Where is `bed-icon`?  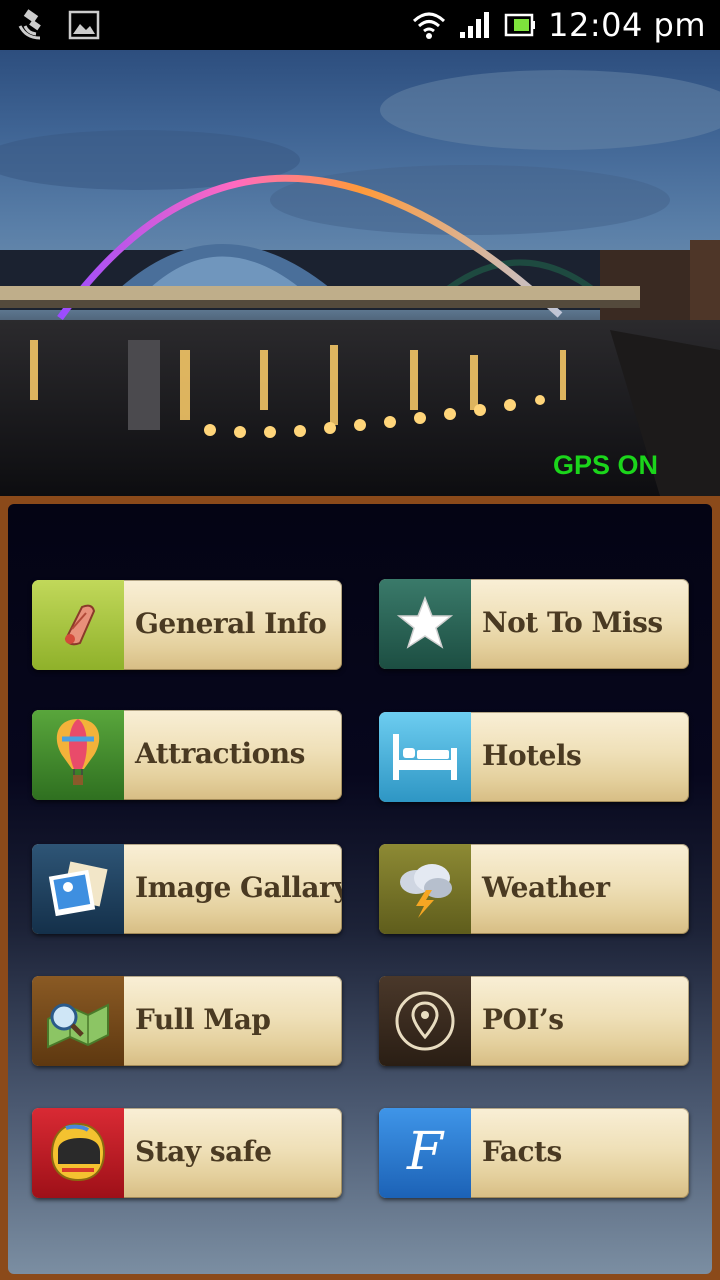
bed-icon is located at coordinates (425, 757).